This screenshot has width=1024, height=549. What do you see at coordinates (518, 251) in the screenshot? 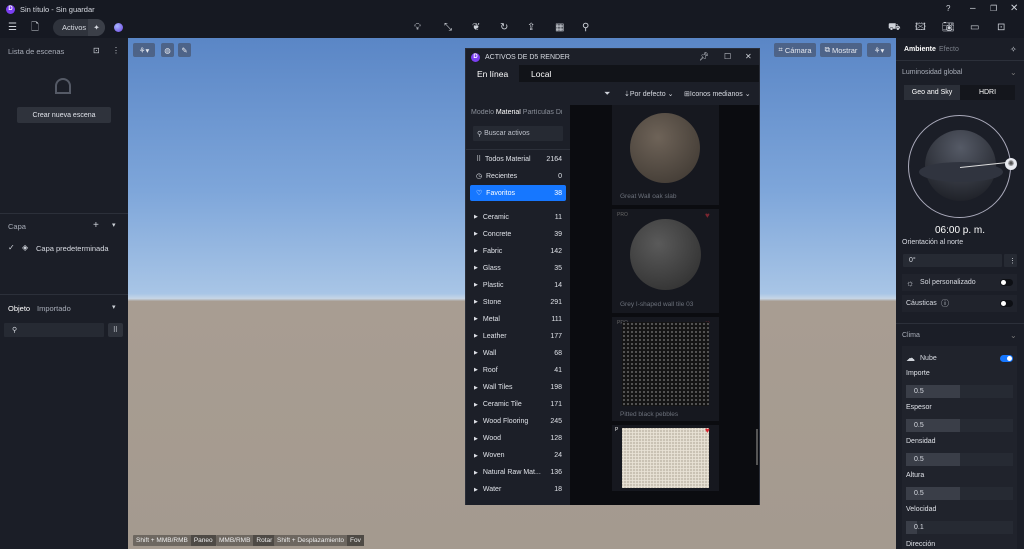
I see `category-item: ▶ Fabric 142` at bounding box center [518, 251].